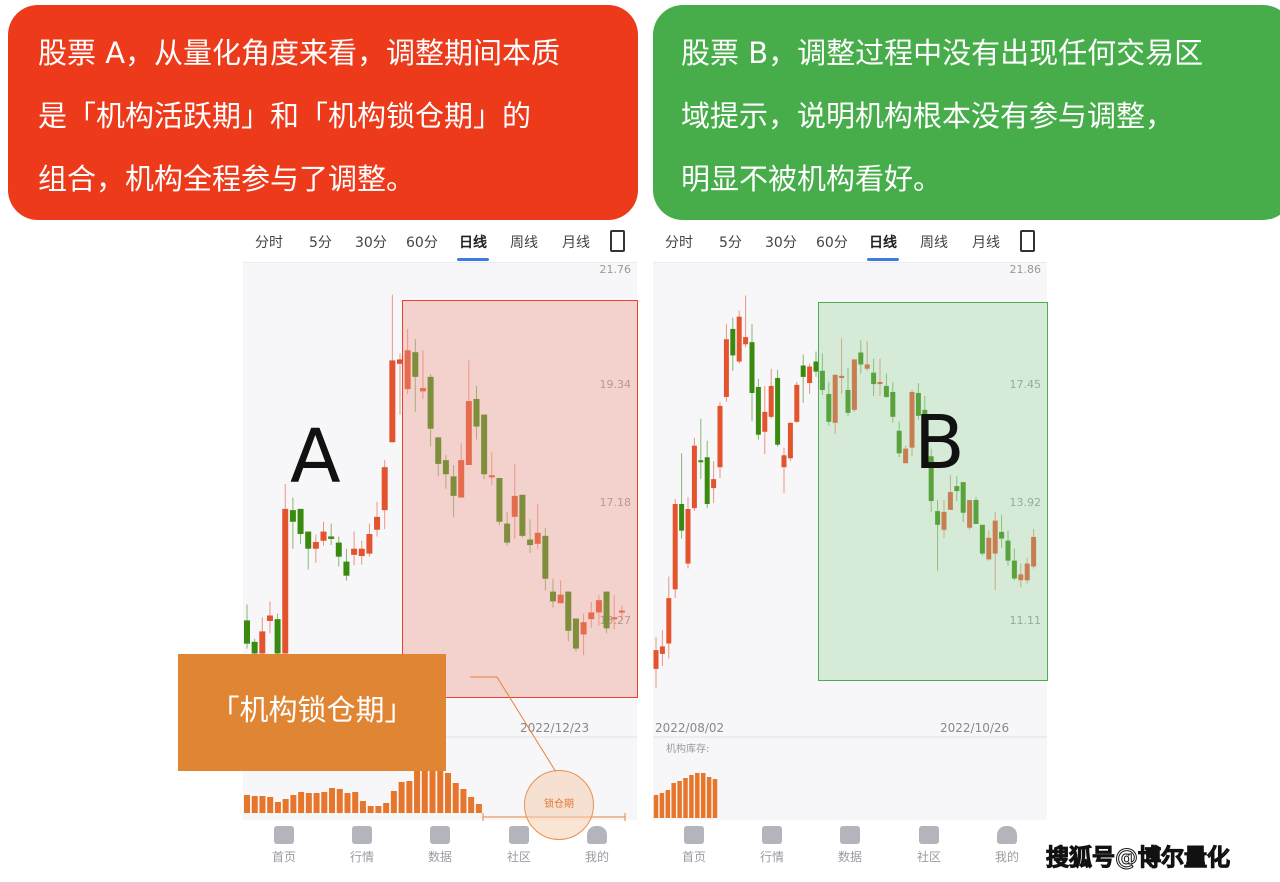  Describe the element at coordinates (312, 712) in the screenshot. I see `lock-period-callout: 「机构锁仓期」` at that location.